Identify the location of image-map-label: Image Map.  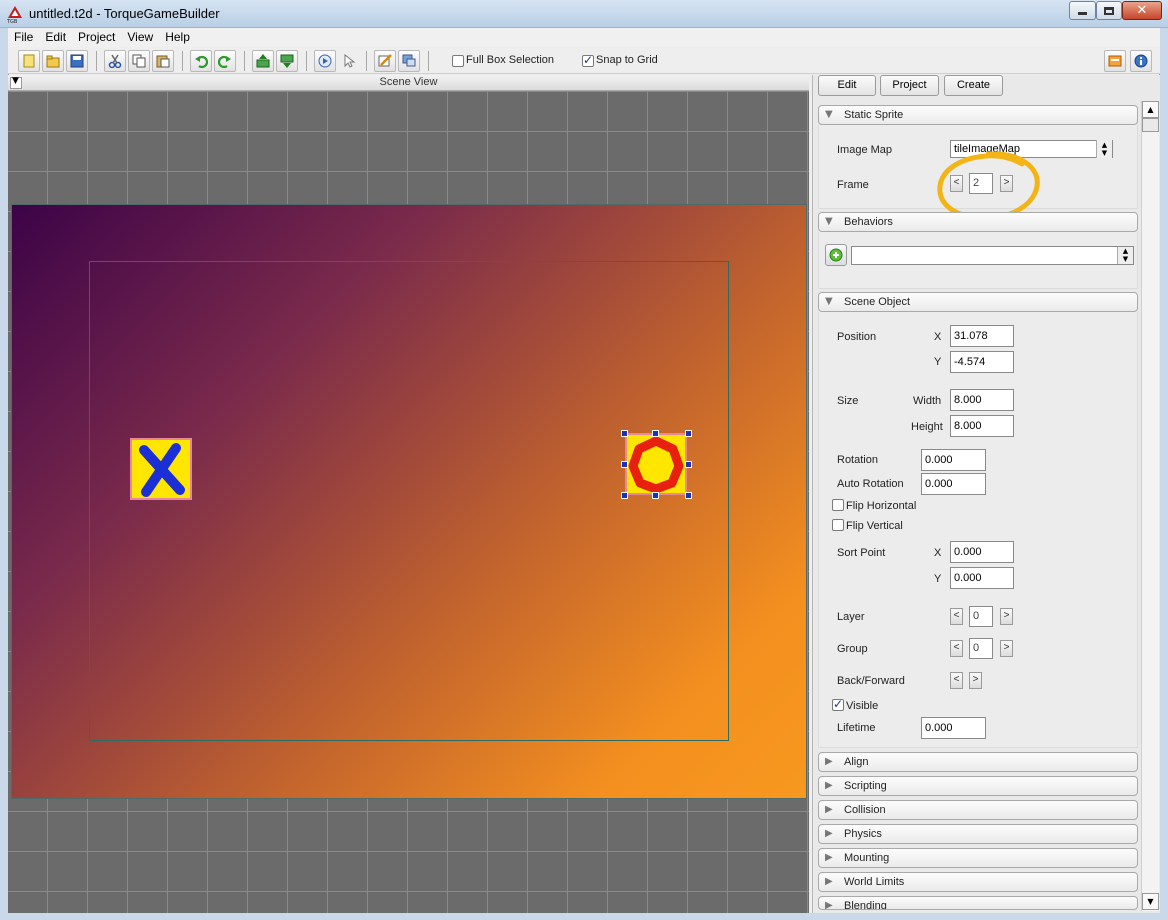
(865, 150).